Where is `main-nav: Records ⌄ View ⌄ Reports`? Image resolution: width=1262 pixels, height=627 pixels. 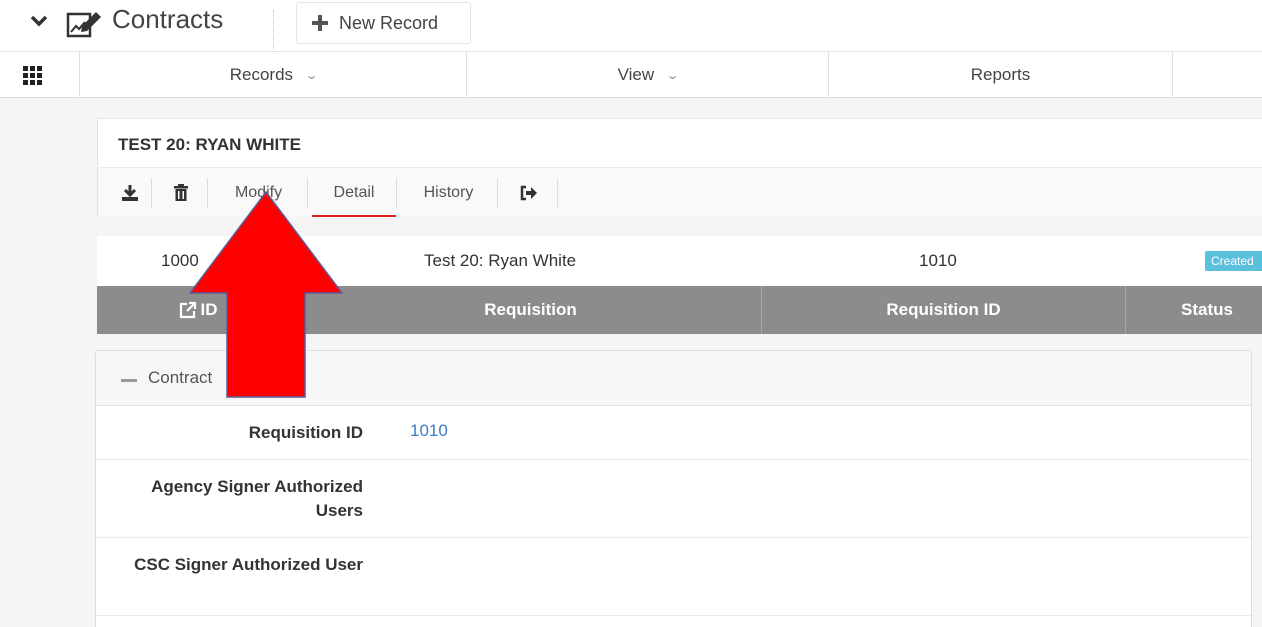
main-nav: Records ⌄ View ⌄ Reports is located at coordinates (631, 75).